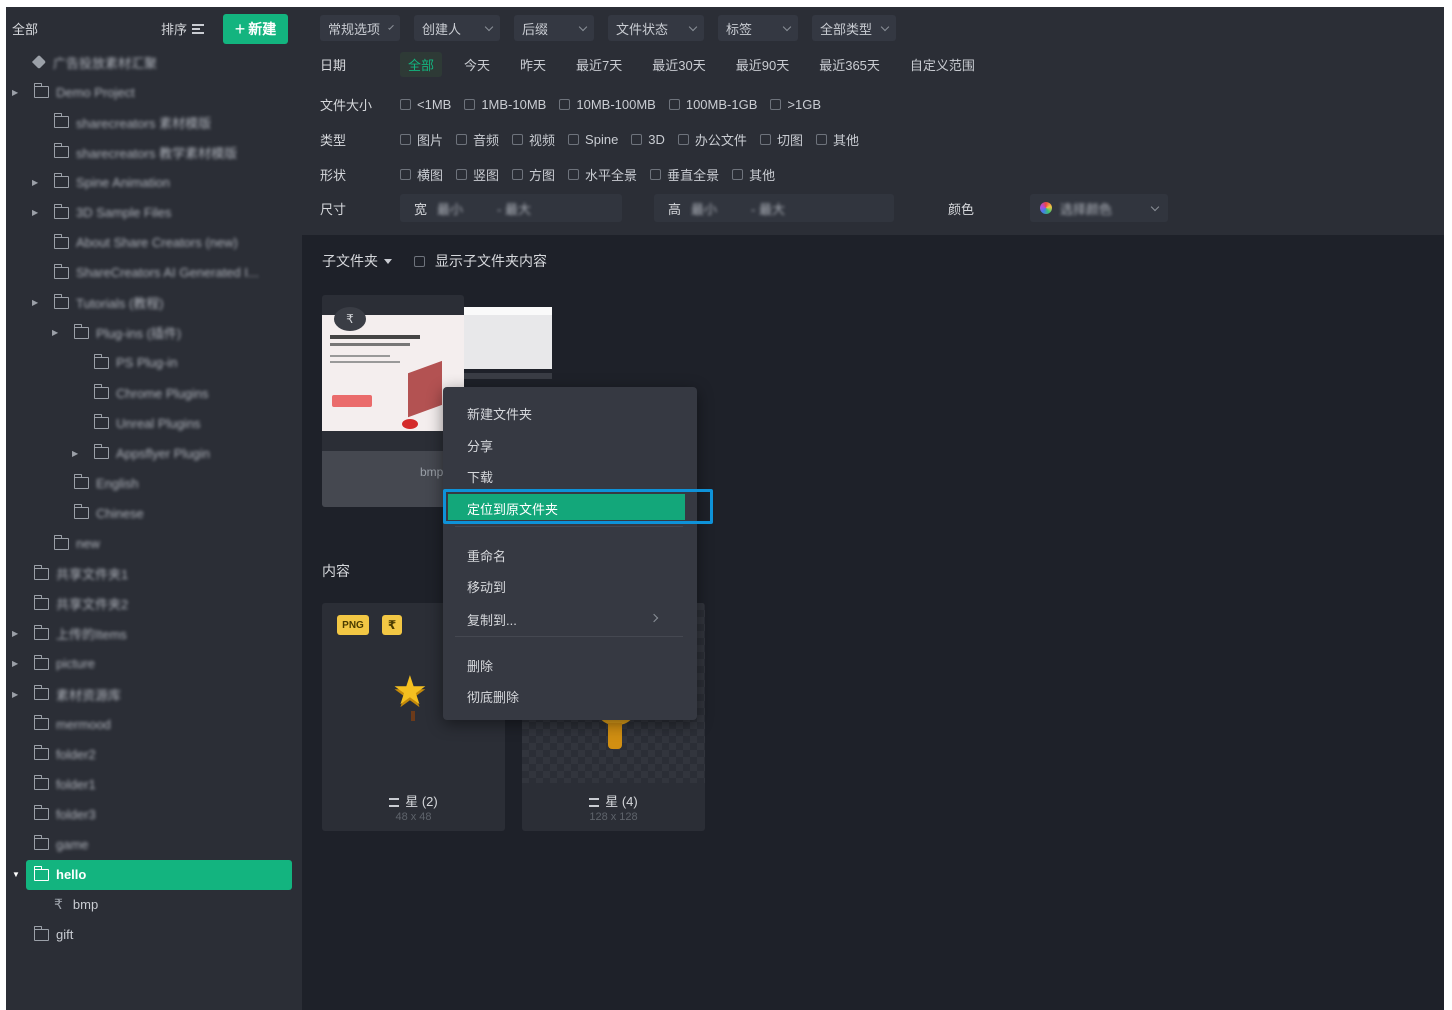 This screenshot has width=1452, height=1010. Describe the element at coordinates (154, 303) in the screenshot. I see `sidebar-tree-item: ▶ Tutorials (教程)` at that location.